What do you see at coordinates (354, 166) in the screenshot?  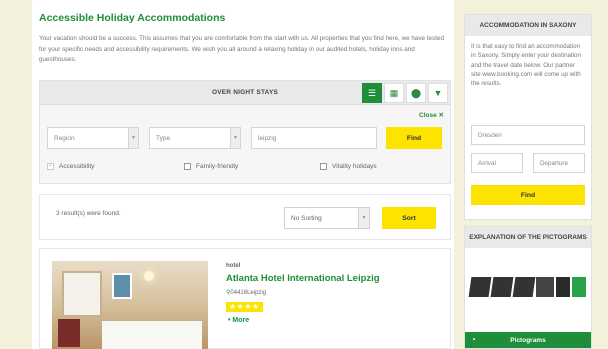 I see `checkbox-label: Vitality holidays` at bounding box center [354, 166].